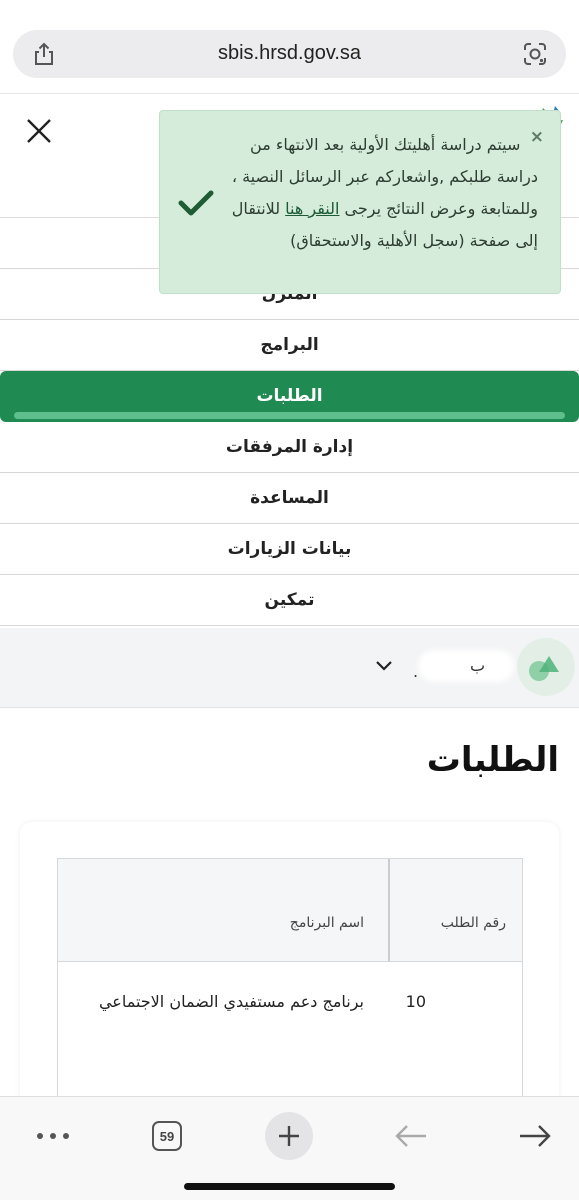 The image size is (579, 1200). I want to click on nav-item-requests: الطلبات, so click(289, 396).